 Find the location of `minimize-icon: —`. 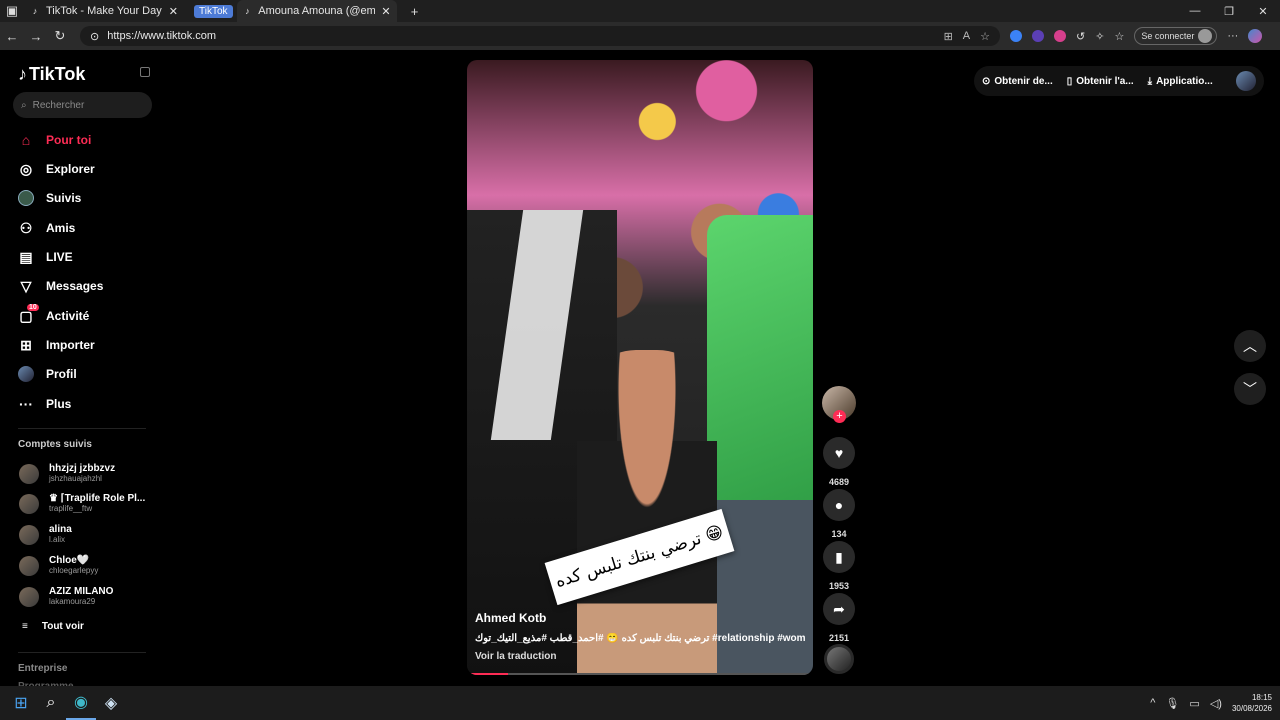

minimize-icon: — is located at coordinates (1195, 11).